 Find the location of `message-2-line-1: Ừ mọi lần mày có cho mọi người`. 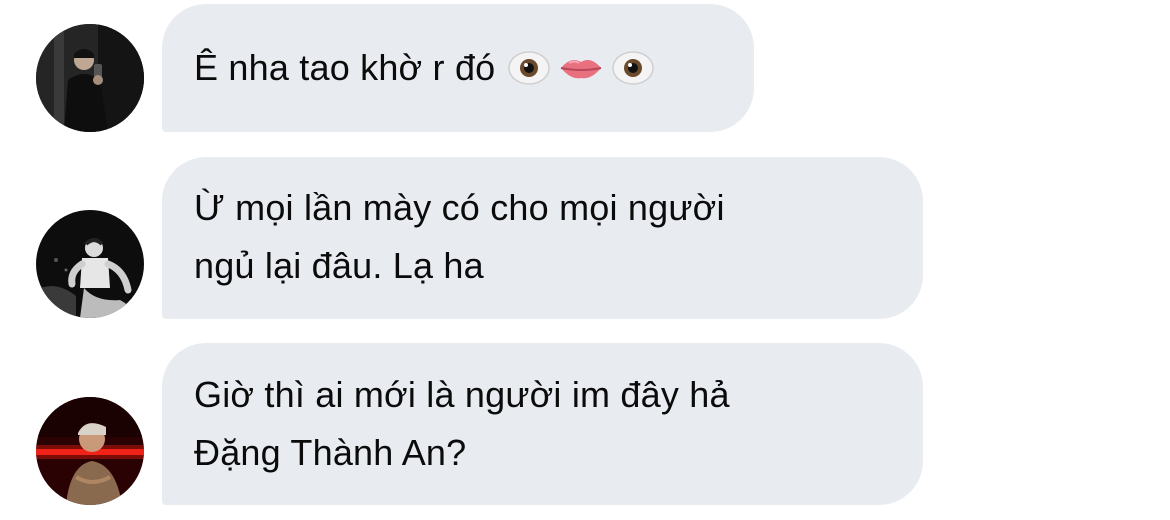

message-2-line-1: Ừ mọi lần mày có cho mọi người is located at coordinates (459, 207).